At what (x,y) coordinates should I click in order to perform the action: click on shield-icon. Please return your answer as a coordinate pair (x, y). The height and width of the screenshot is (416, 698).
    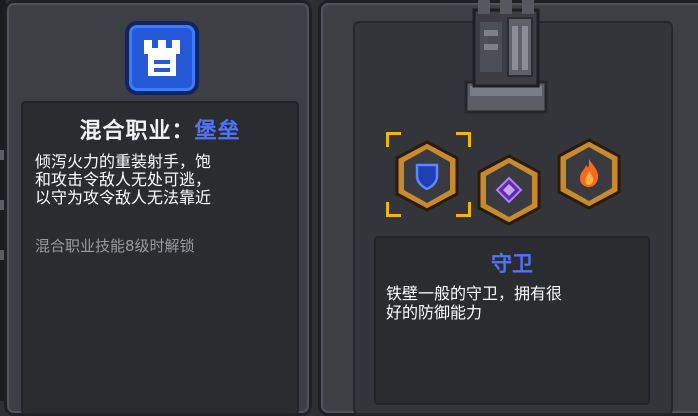
    Looking at the image, I should click on (427, 176).